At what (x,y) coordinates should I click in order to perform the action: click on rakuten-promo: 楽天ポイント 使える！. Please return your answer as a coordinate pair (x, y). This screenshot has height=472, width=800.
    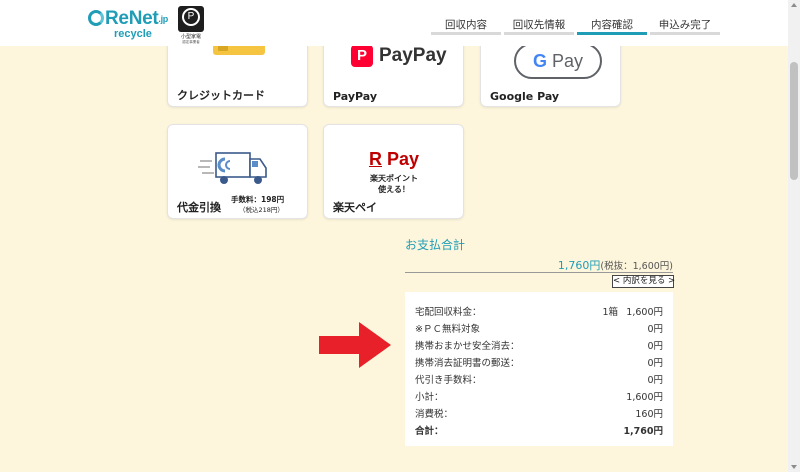
    Looking at the image, I should click on (394, 184).